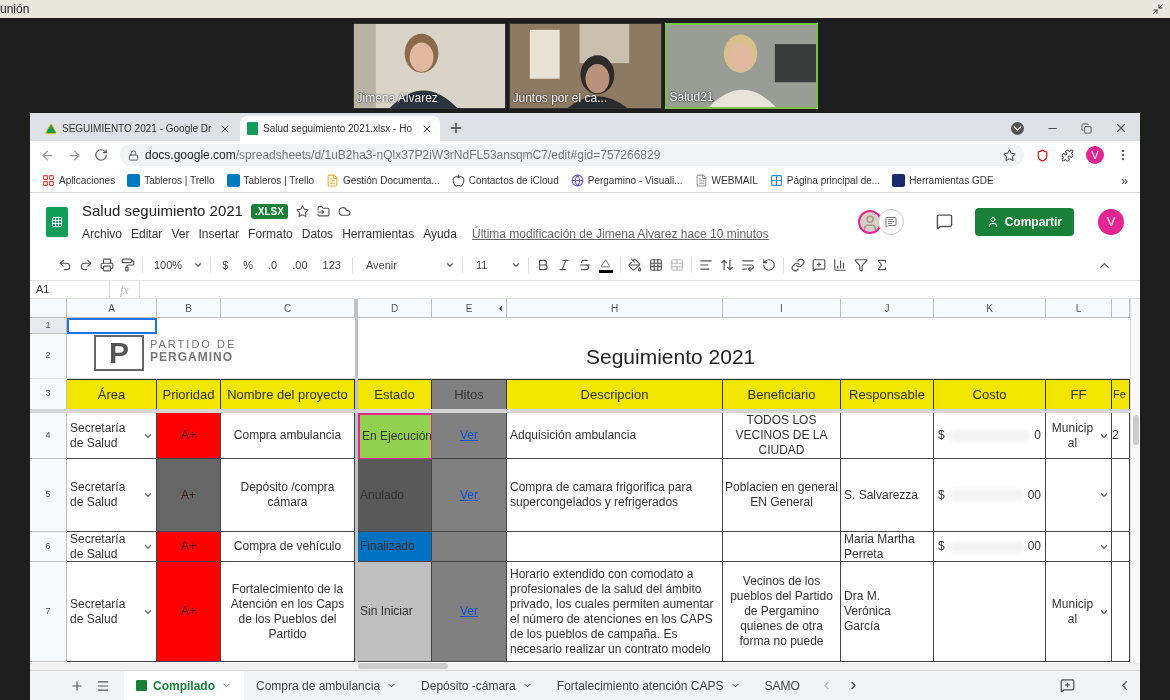  Describe the element at coordinates (869, 221) in the screenshot. I see `collaborator-avatar` at that location.